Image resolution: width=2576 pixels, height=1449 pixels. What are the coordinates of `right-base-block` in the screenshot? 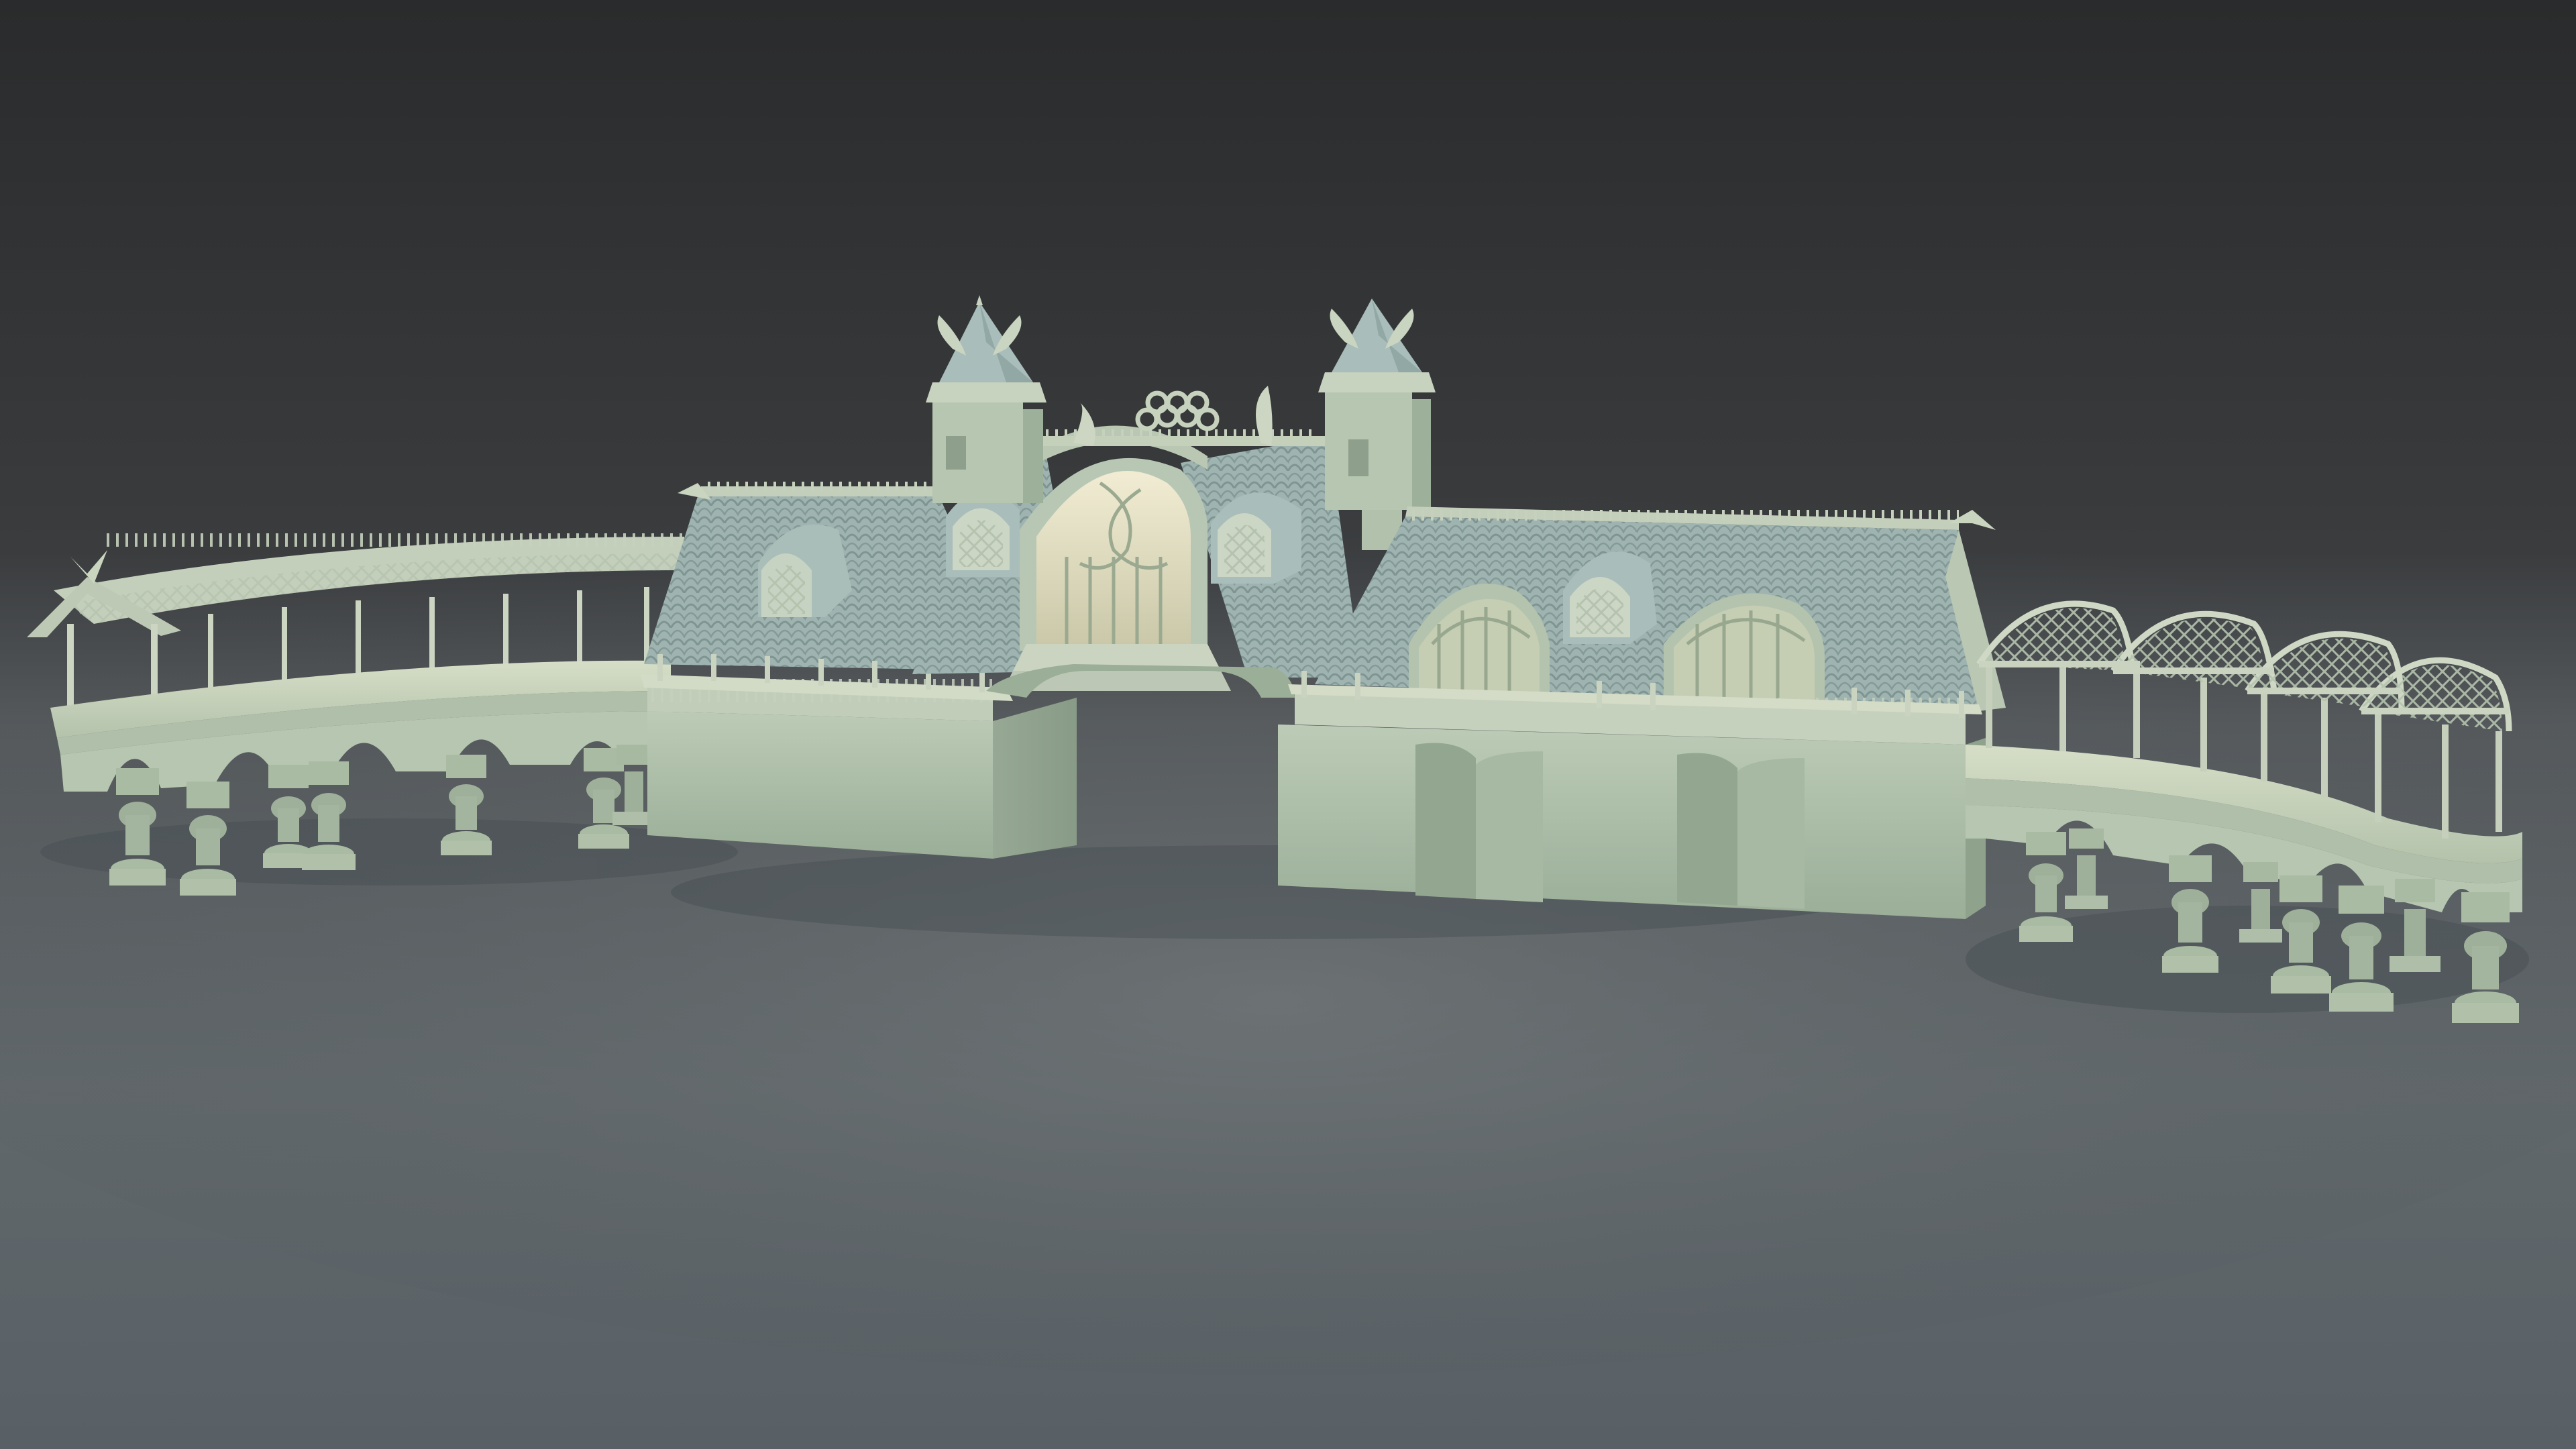 It's located at (1622, 821).